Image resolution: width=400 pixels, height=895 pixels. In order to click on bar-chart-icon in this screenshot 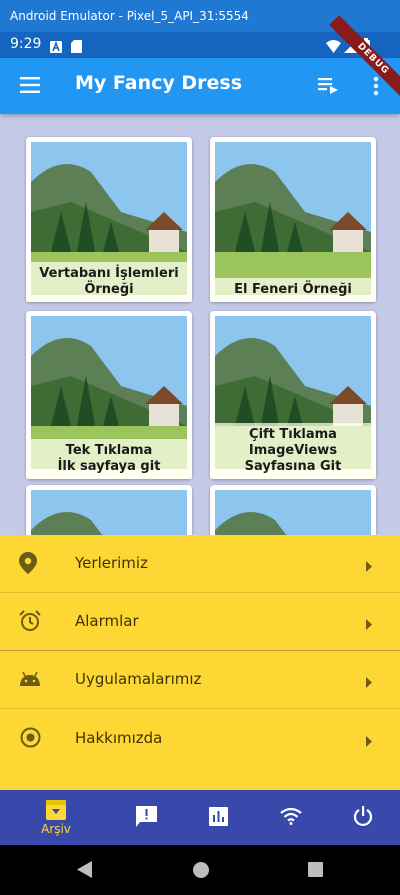, I will do `click(218, 818)`.